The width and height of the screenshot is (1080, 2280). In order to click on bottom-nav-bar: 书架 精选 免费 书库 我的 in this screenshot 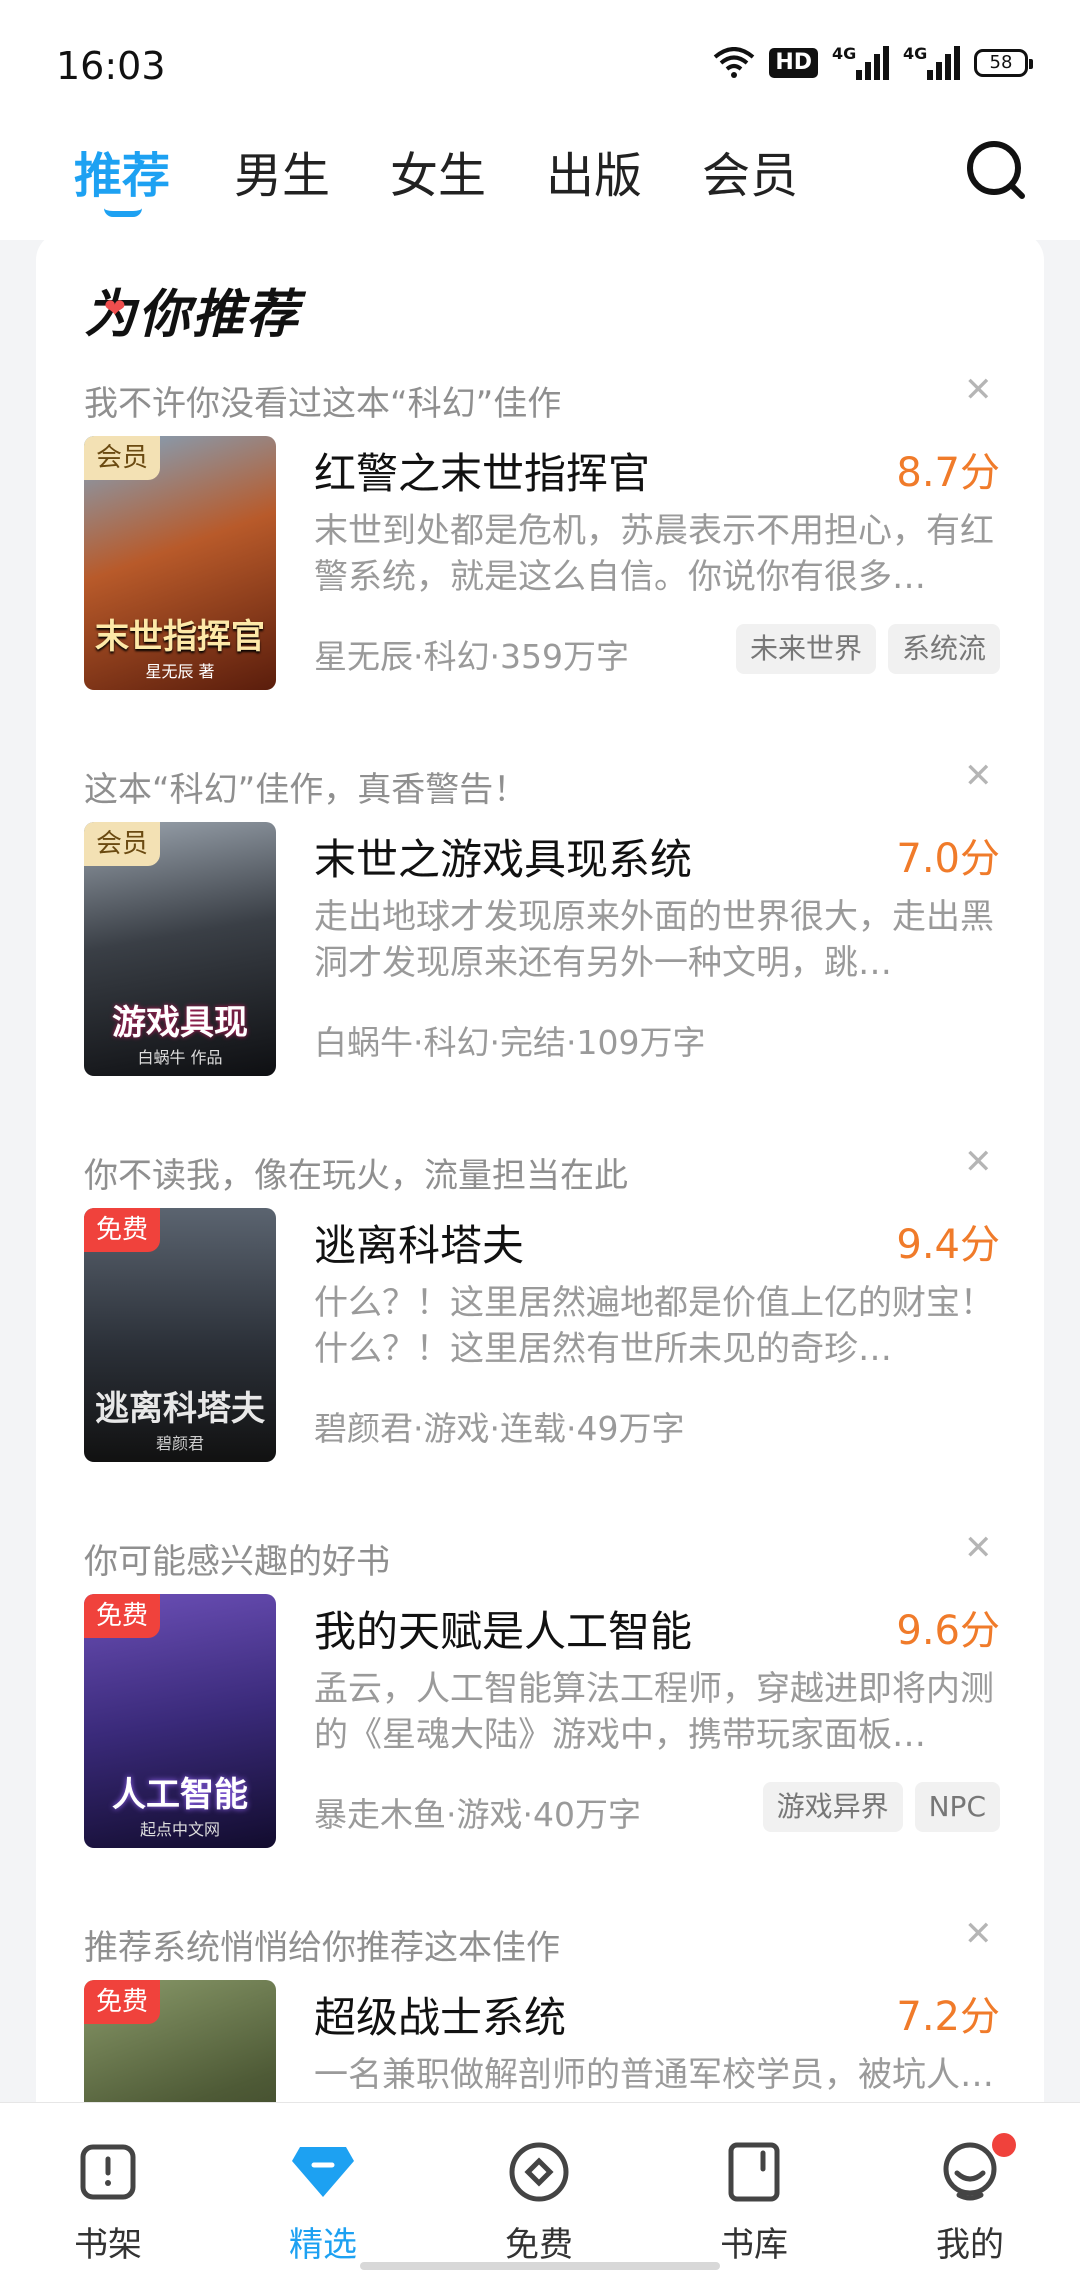, I will do `click(540, 2191)`.